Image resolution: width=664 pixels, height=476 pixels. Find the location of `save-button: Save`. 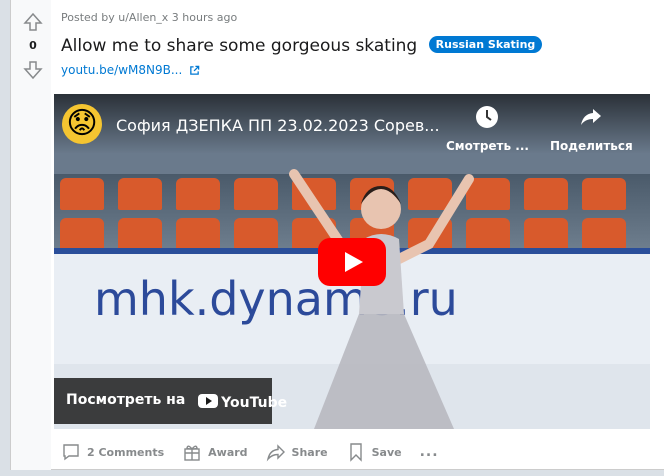

save-button: Save is located at coordinates (374, 452).